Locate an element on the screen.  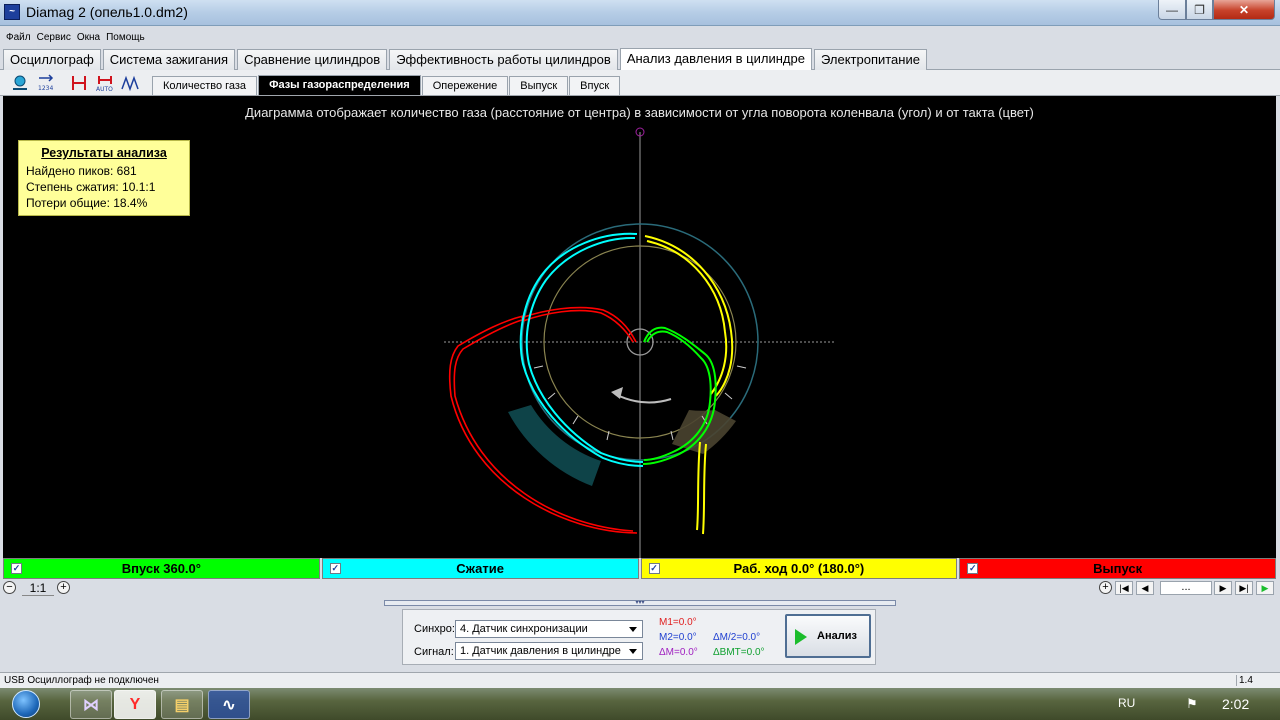
rotation-arrow is located at coordinates (643, 398).